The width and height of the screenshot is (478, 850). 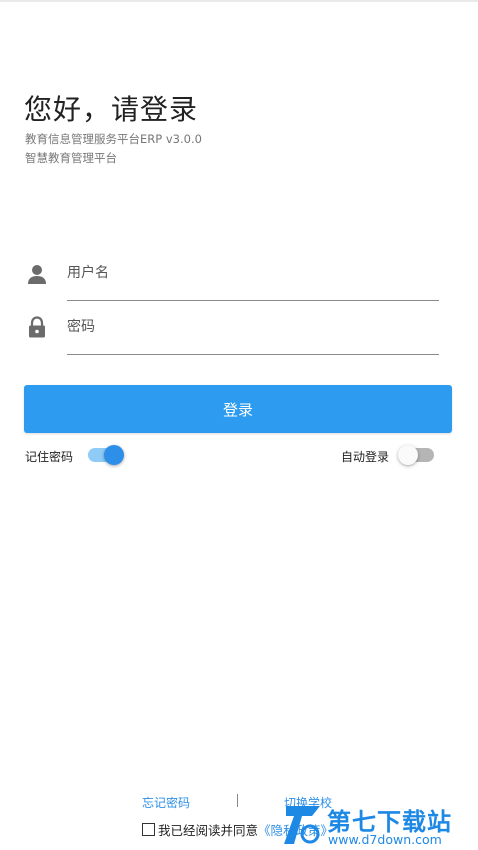 What do you see at coordinates (111, 109) in the screenshot?
I see `page-title: 您好，请登录` at bounding box center [111, 109].